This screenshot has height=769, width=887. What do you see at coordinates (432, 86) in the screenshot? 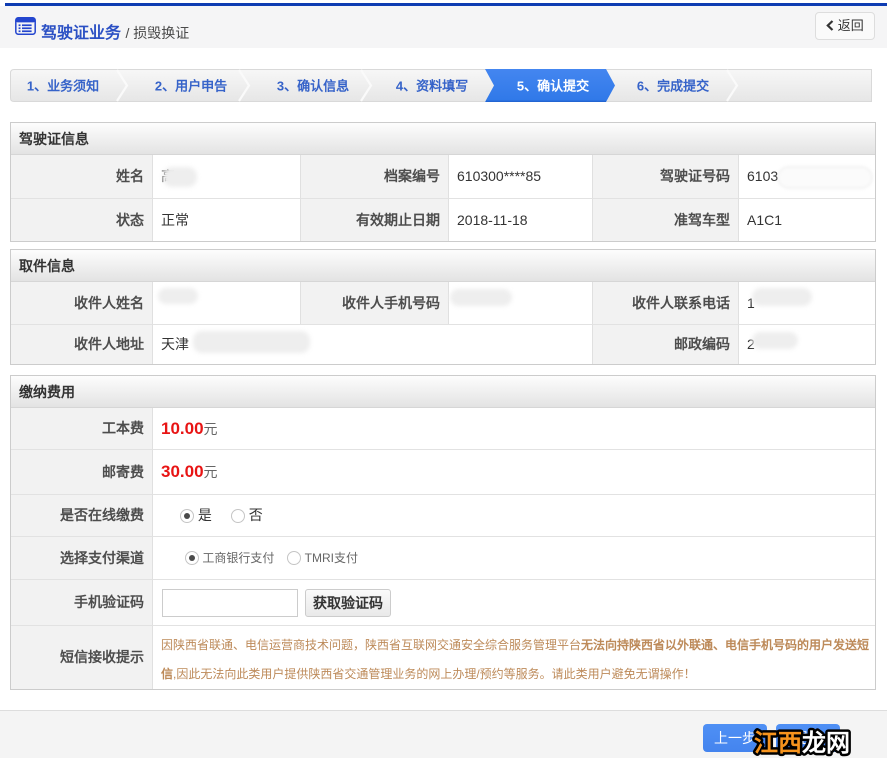
I see `svg-text: 4、资料填写` at bounding box center [432, 86].